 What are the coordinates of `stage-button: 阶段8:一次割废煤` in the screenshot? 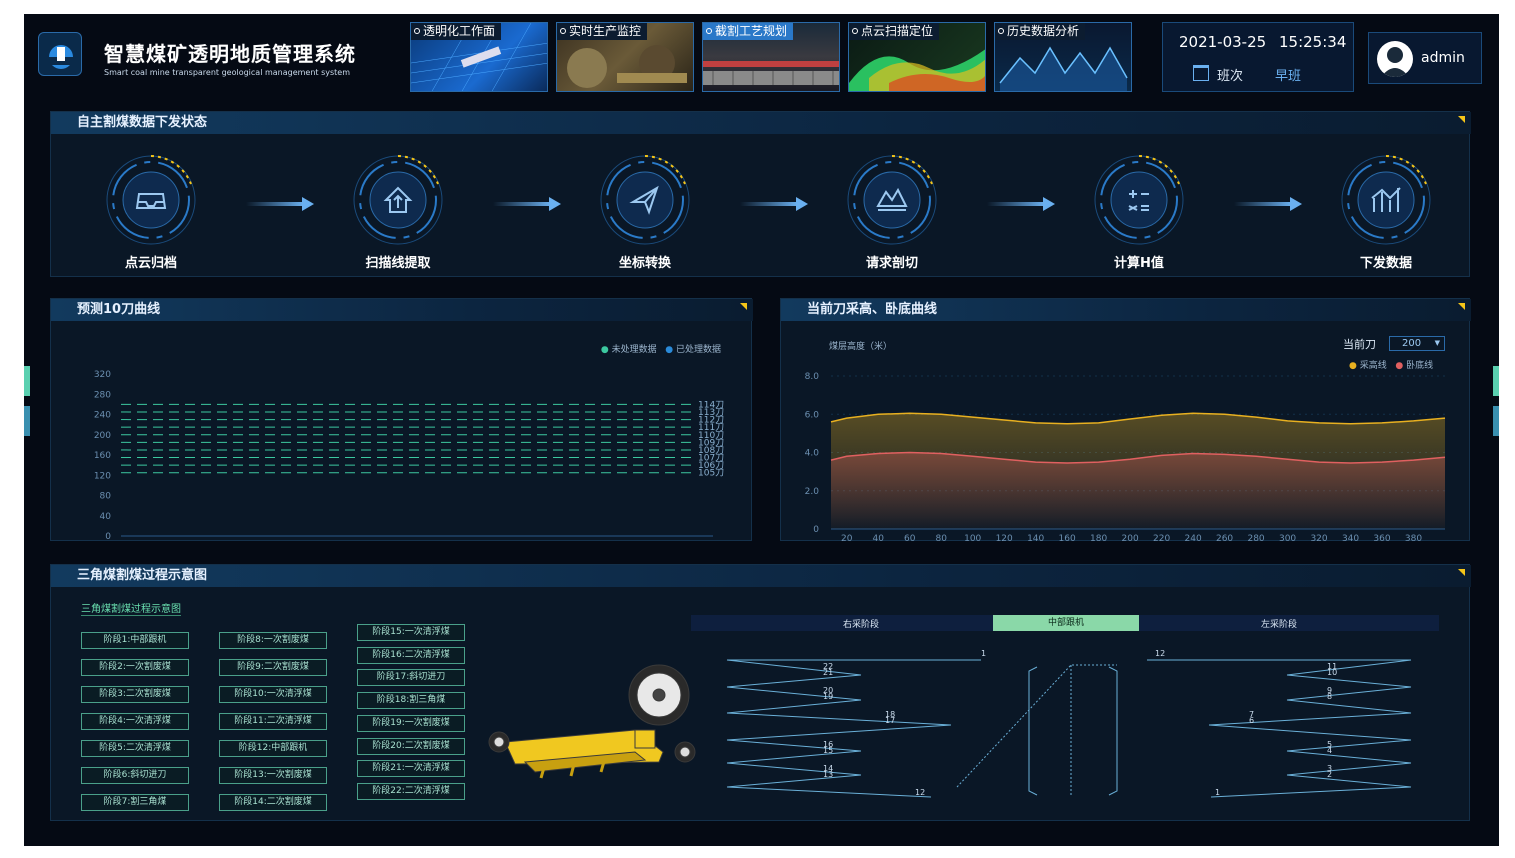 It's located at (273, 640).